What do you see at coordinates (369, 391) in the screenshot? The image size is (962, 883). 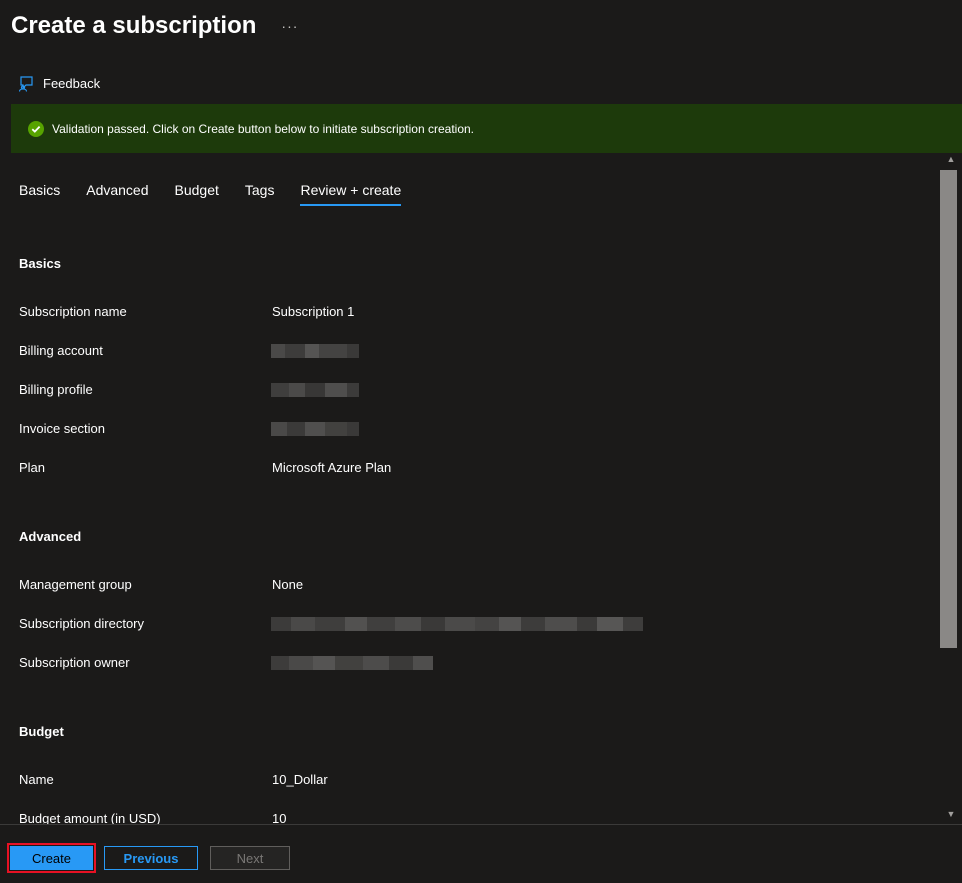 I see `row-billing-profile: Billing profile` at bounding box center [369, 391].